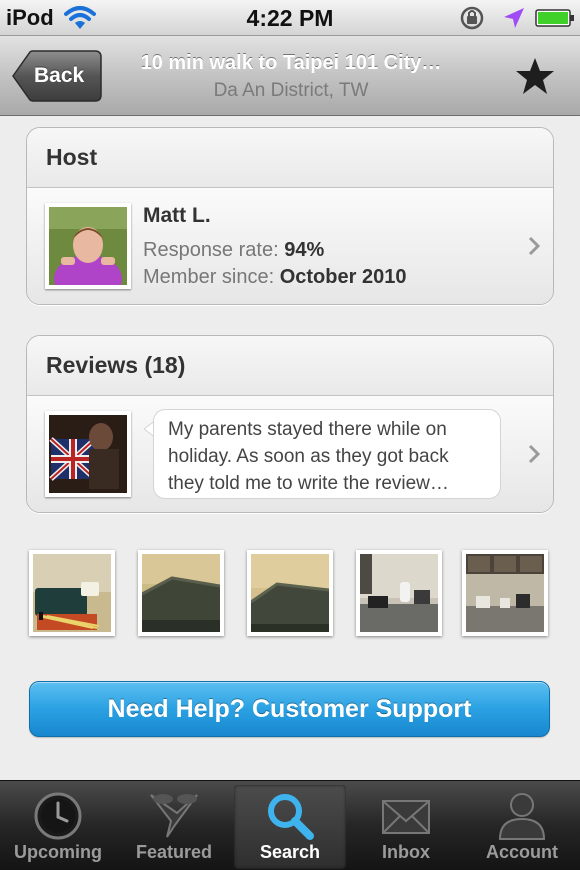 This screenshot has width=580, height=870. Describe the element at coordinates (30, 17) in the screenshot. I see `carrier-label: iPod` at that location.